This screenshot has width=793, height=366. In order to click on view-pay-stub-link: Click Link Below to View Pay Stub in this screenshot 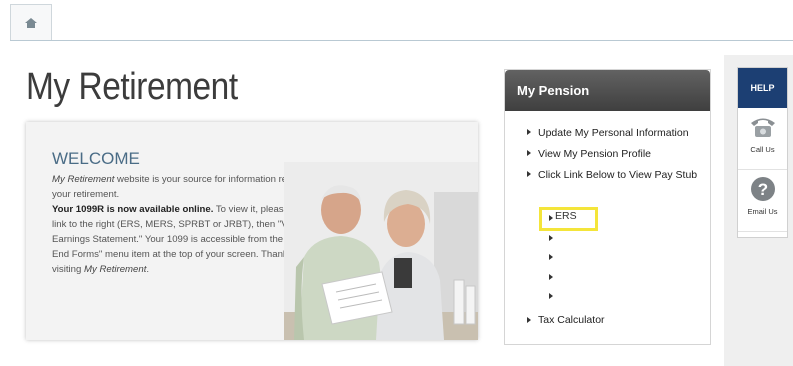, I will do `click(617, 175)`.